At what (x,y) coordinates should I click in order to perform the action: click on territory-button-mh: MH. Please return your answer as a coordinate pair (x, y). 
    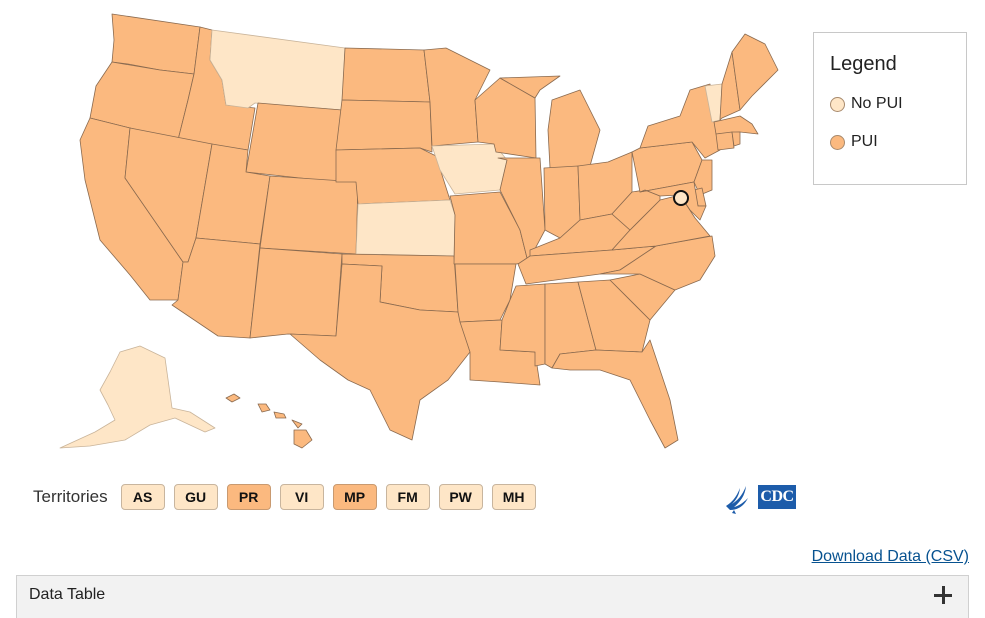
    Looking at the image, I should click on (513, 497).